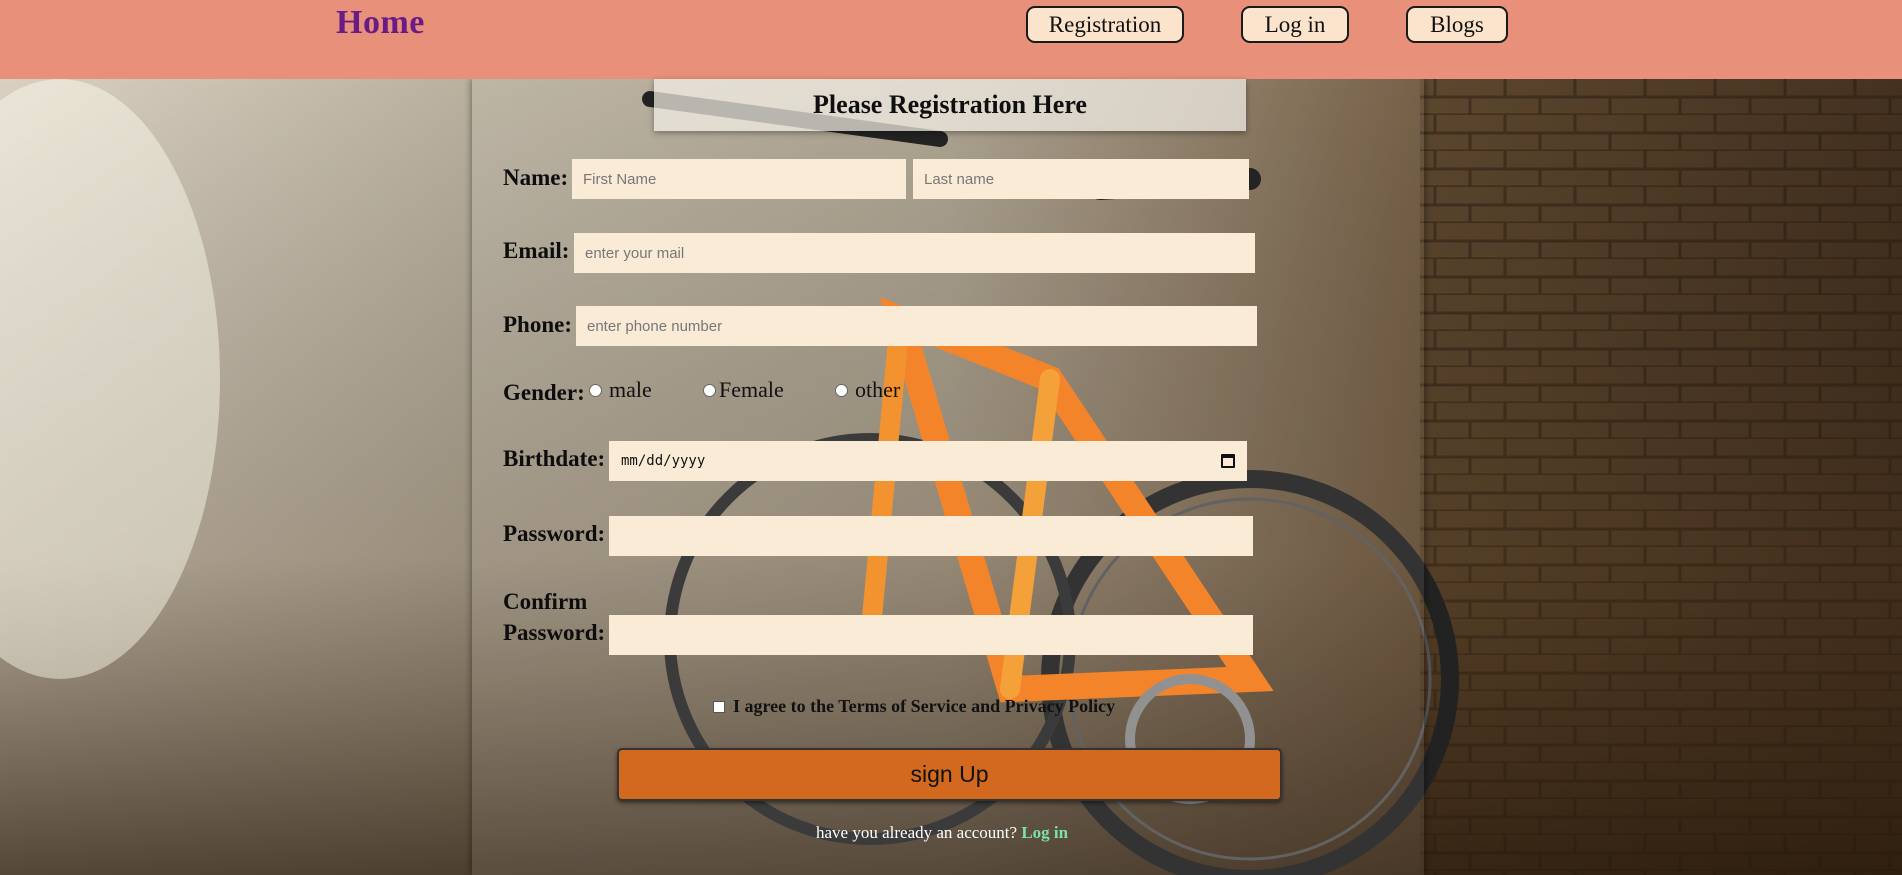 The width and height of the screenshot is (1902, 875). Describe the element at coordinates (536, 177) in the screenshot. I see `name-label: Name:` at that location.